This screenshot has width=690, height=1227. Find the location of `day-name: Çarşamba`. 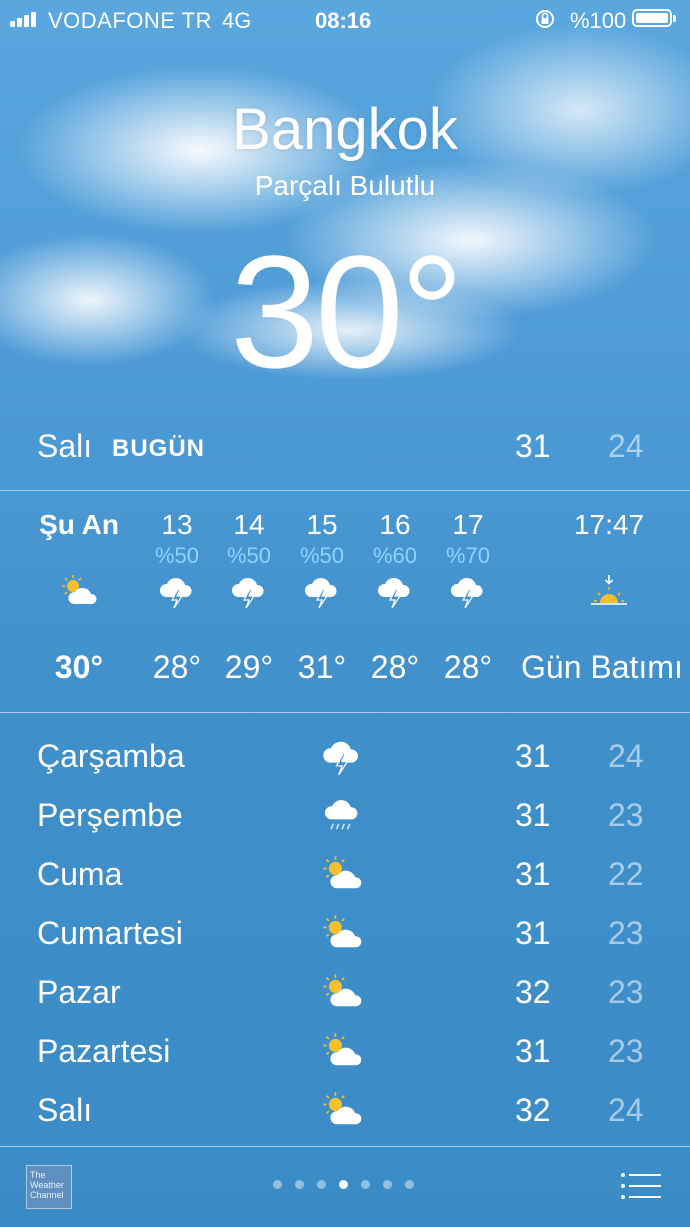

day-name: Çarşamba is located at coordinates (111, 756).